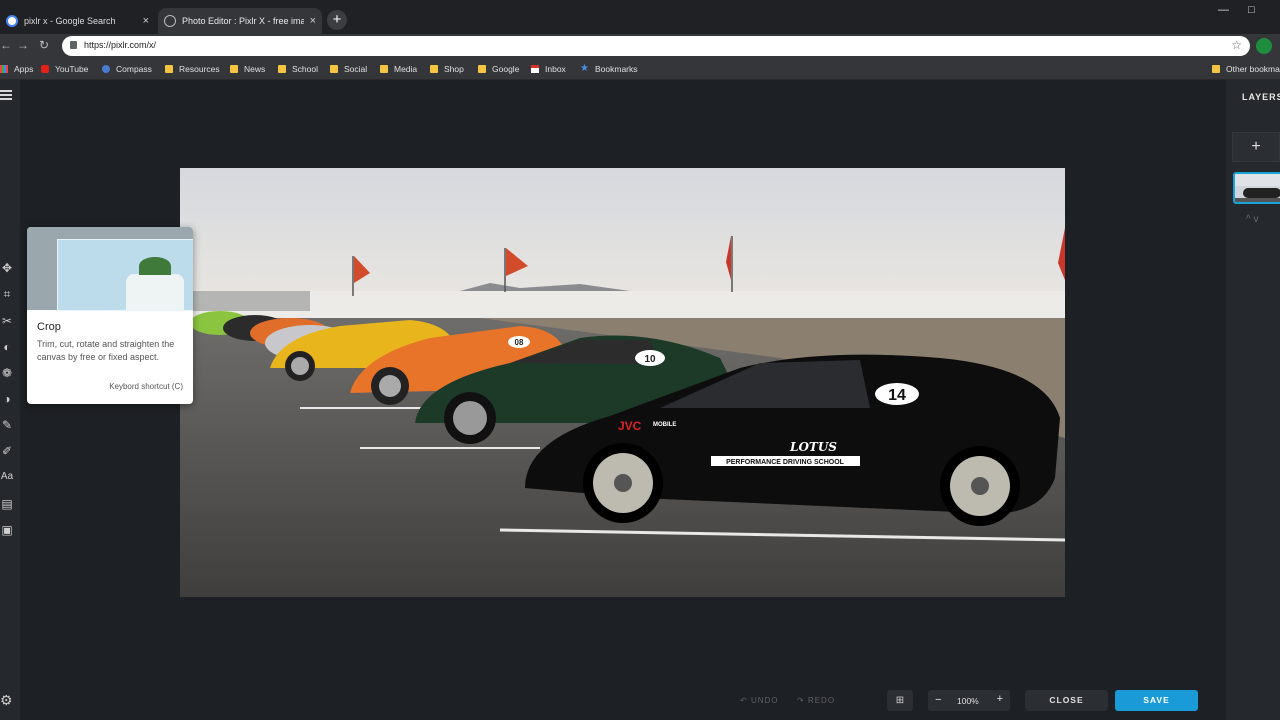  I want to click on settings-gear-icon: ⚙, so click(6, 700).